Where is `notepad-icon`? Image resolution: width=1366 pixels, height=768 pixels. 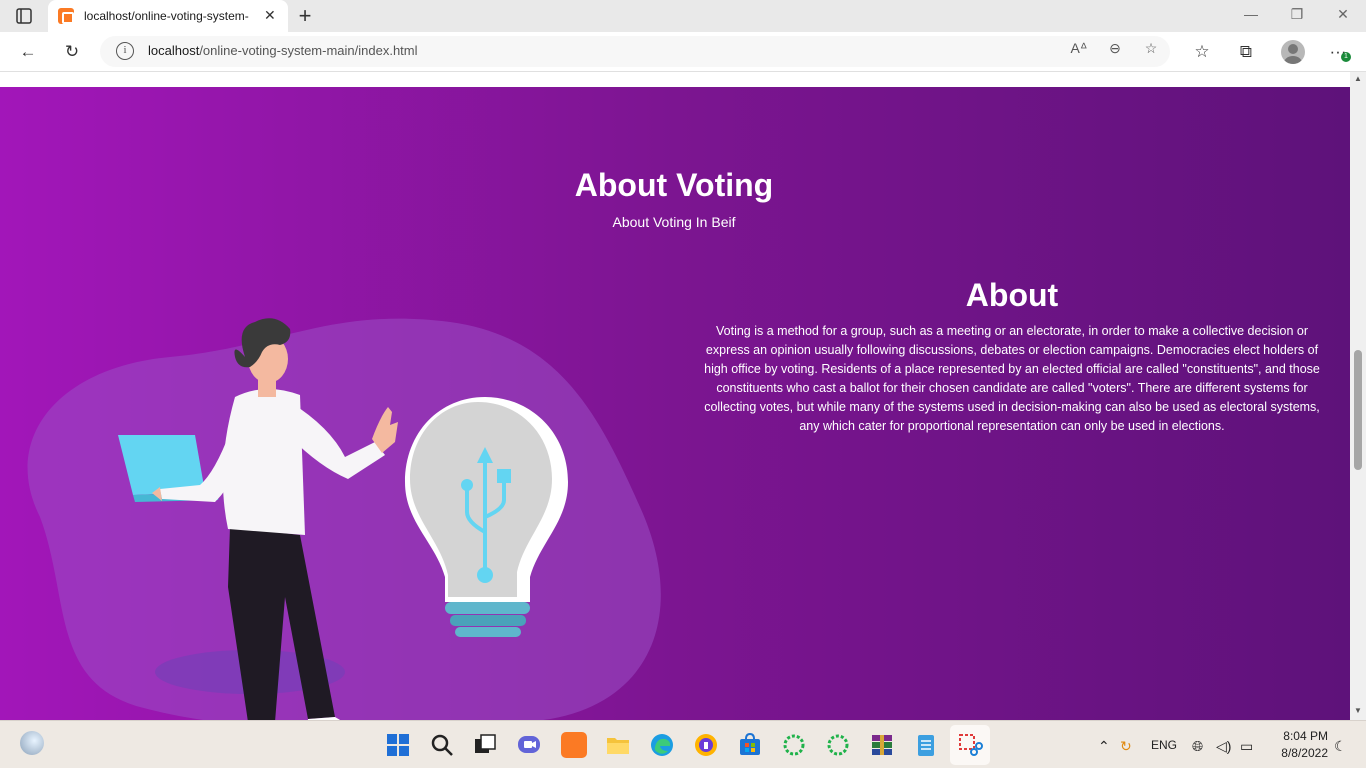 notepad-icon is located at coordinates (926, 745).